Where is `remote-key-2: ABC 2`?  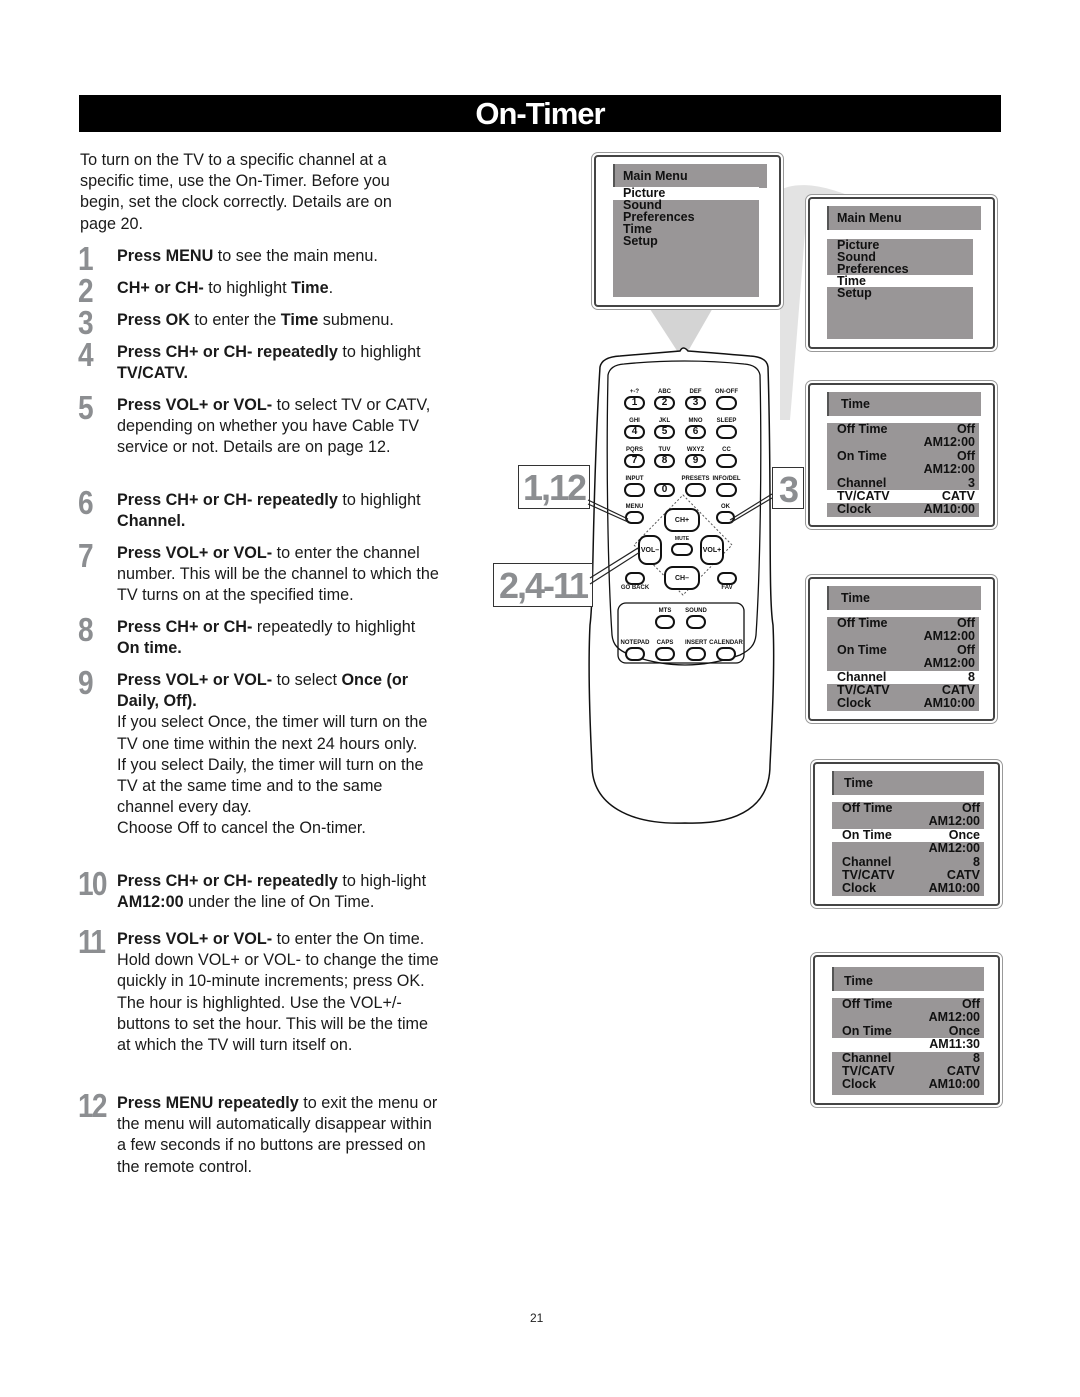
remote-key-2: ABC 2 is located at coordinates (664, 399).